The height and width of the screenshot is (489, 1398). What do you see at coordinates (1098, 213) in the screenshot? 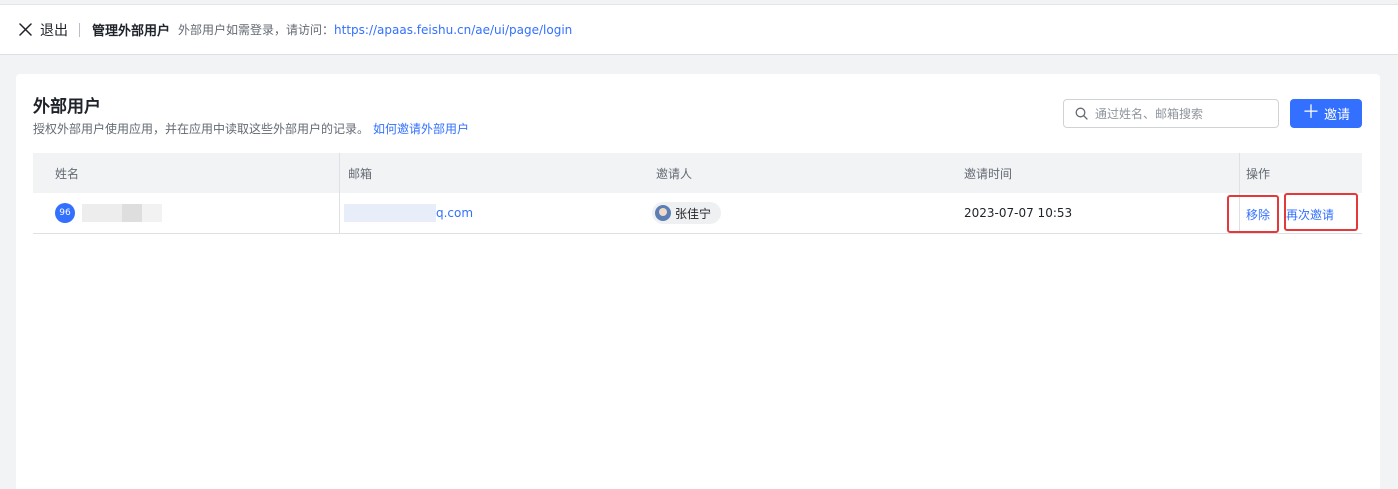
I see `invite-time-cell: 2023-07-07 10:53` at bounding box center [1098, 213].